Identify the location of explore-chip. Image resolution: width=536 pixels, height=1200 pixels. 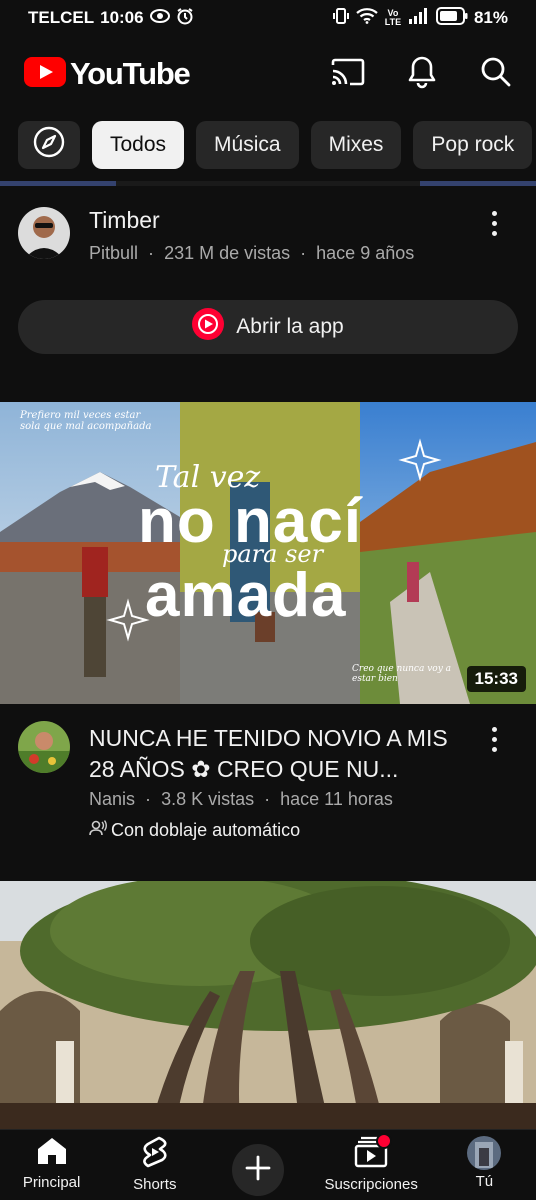
(49, 145).